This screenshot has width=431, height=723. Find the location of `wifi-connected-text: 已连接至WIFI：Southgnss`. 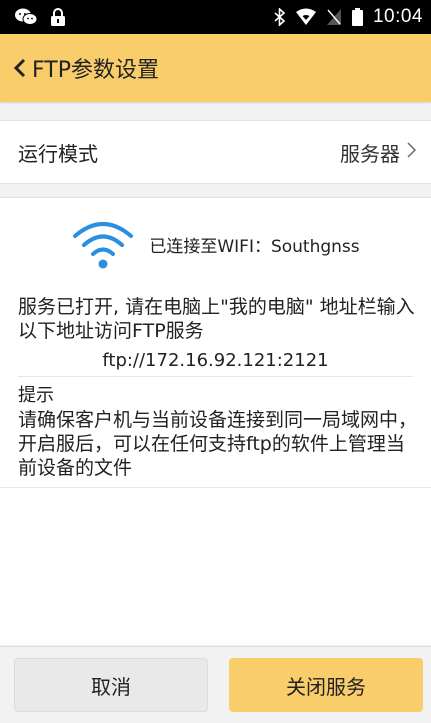

wifi-connected-text: 已连接至WIFI：Southgnss is located at coordinates (254, 246).